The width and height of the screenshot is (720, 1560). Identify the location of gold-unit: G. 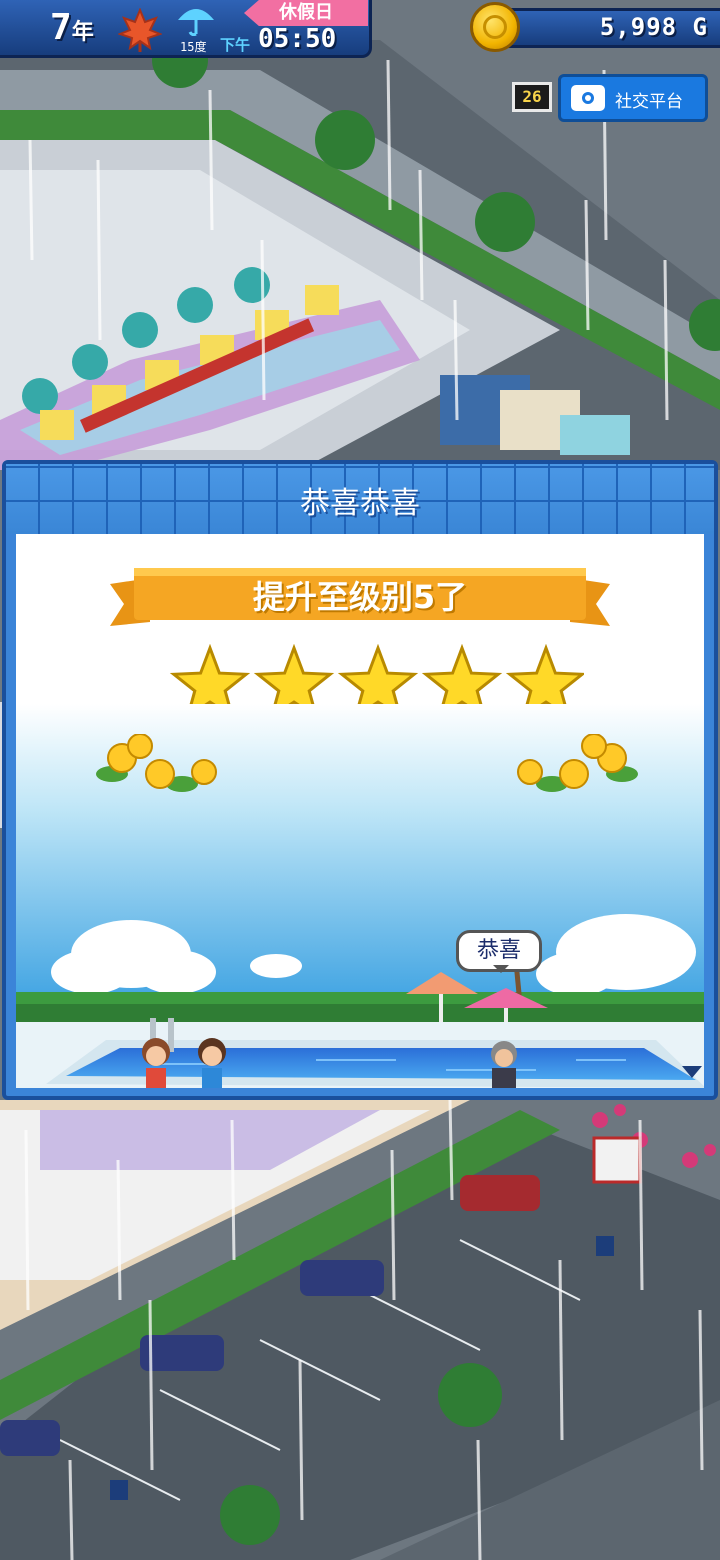
(700, 27).